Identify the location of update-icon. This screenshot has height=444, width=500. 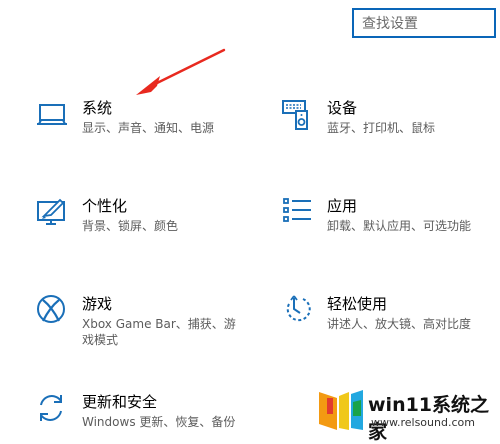
(53, 409).